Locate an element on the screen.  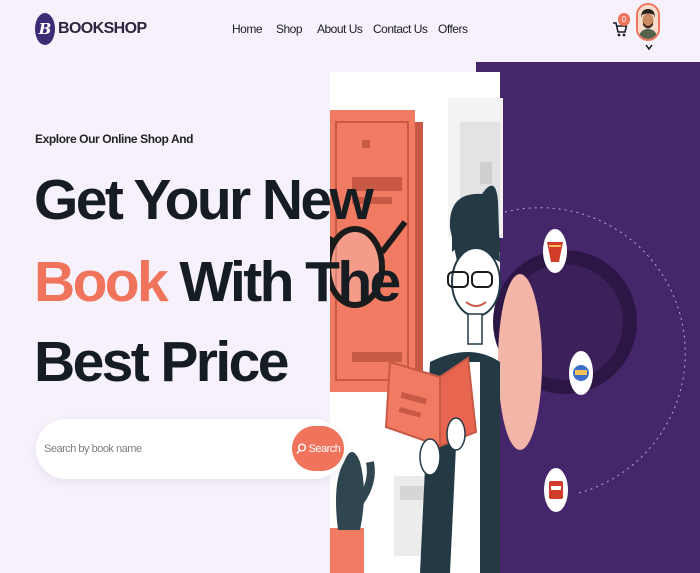
hero-eyebrow: Explore Our Online Shop And is located at coordinates (114, 139).